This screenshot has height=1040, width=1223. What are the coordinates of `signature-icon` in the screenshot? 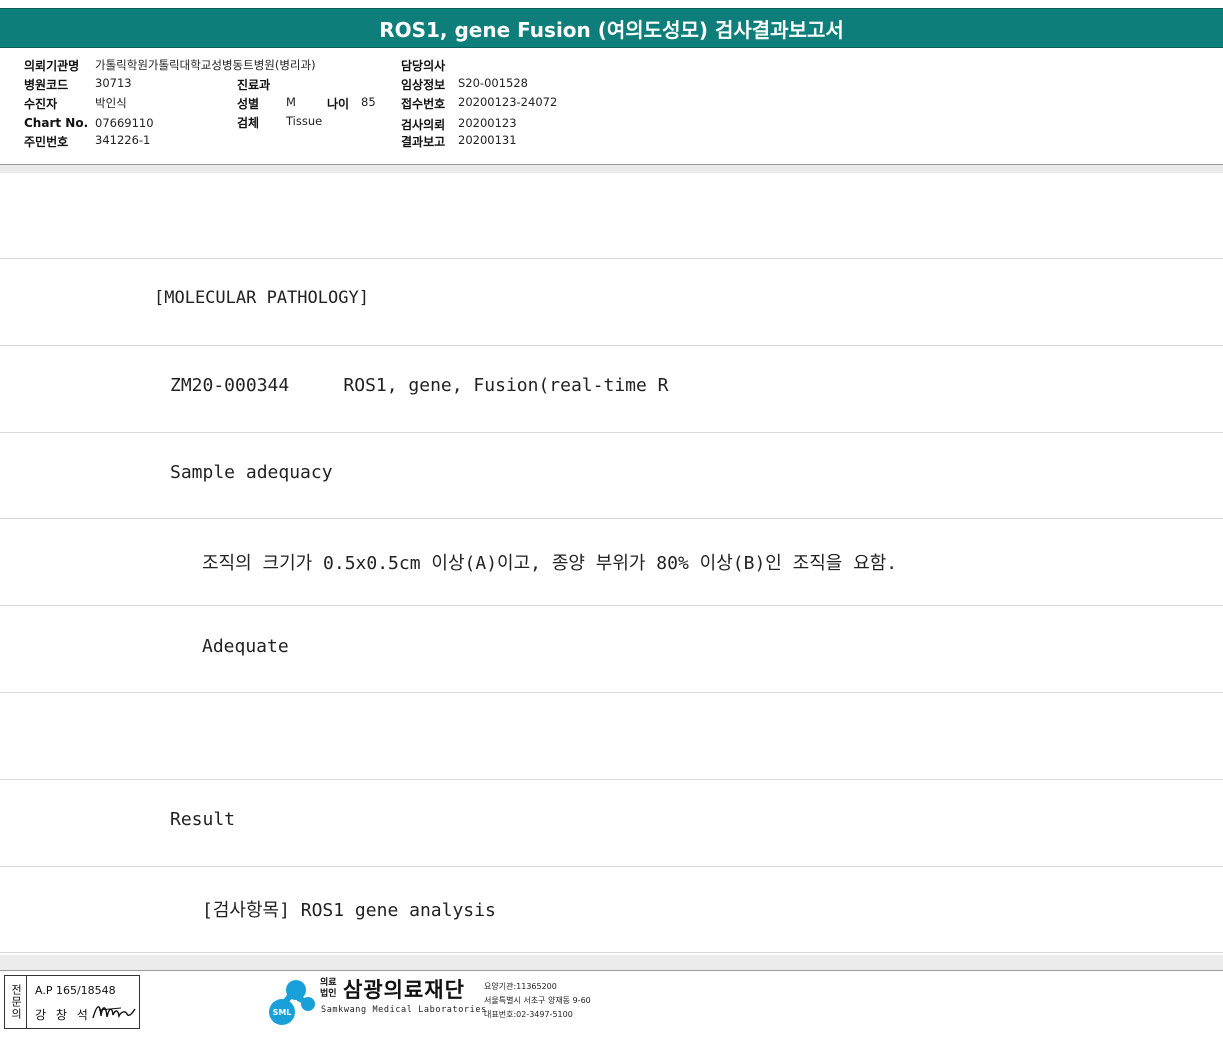 It's located at (114, 1012).